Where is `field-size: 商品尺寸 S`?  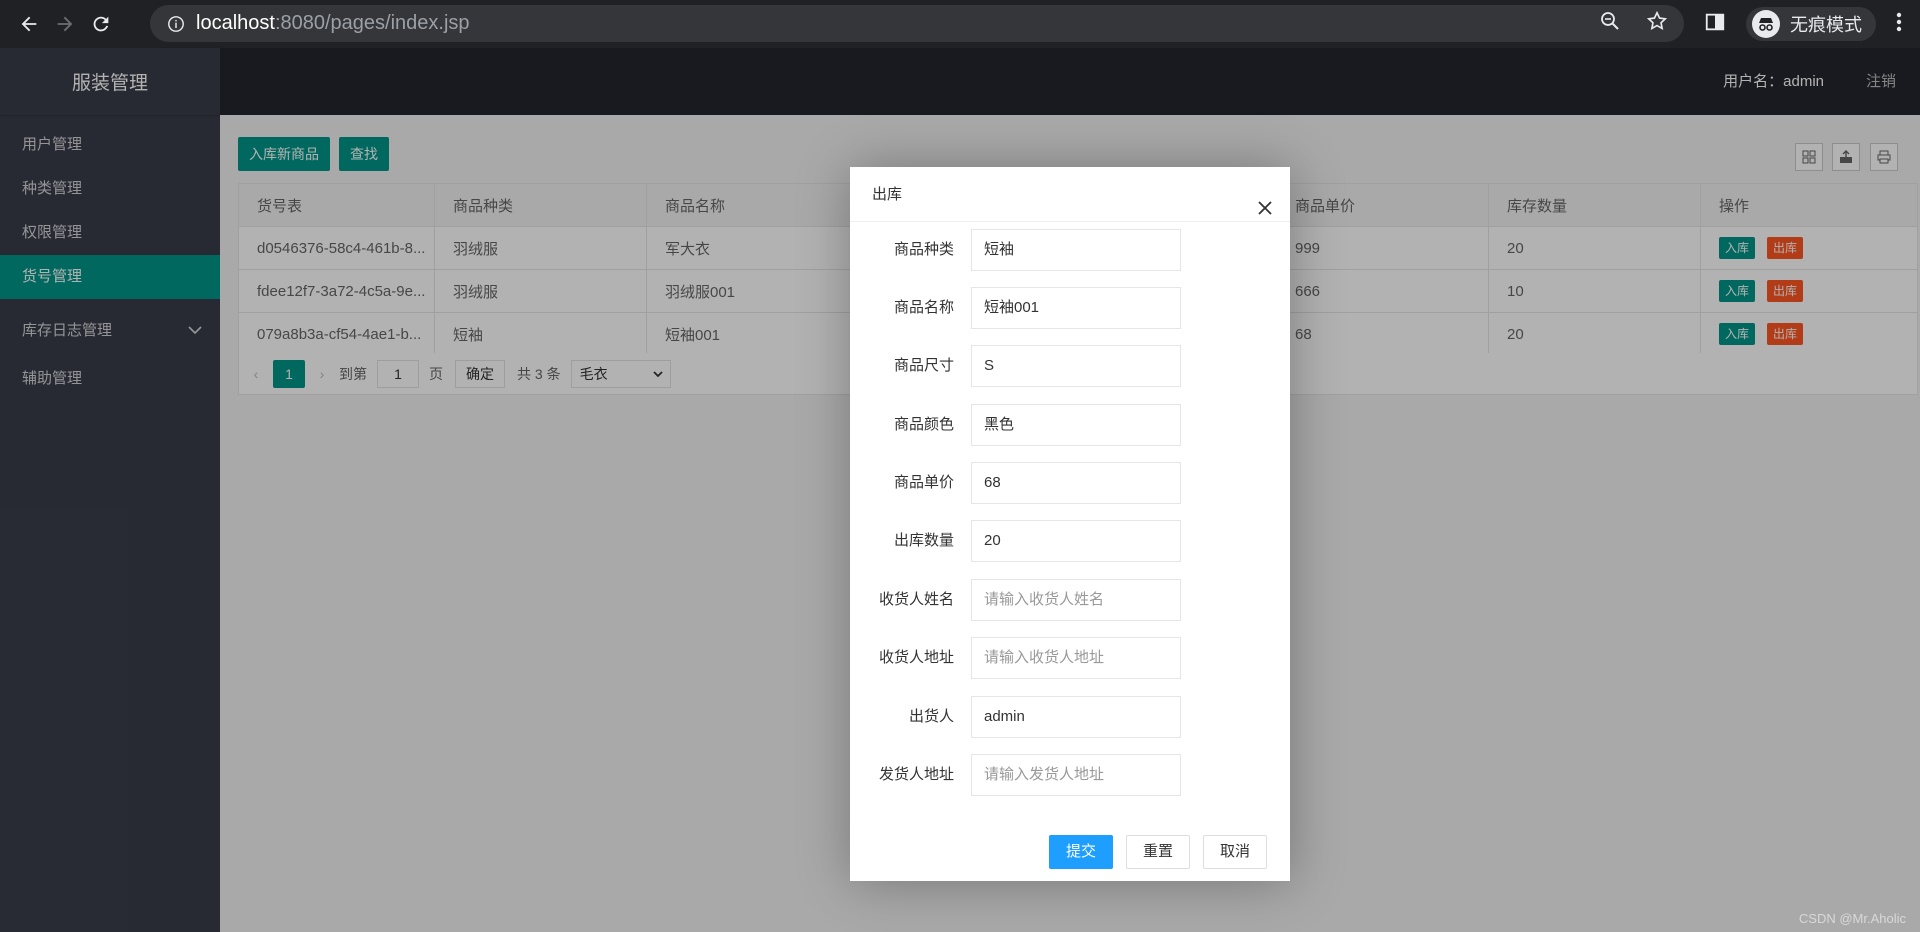 field-size: 商品尺寸 S is located at coordinates (1070, 366).